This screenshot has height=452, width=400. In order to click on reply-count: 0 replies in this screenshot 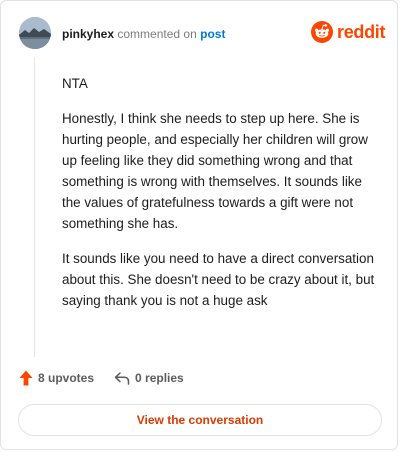, I will do `click(159, 378)`.